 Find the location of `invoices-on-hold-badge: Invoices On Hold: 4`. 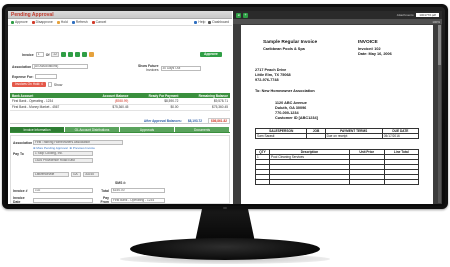

invoices-on-hold-badge: Invoices On Hold: 4 is located at coordinates (29, 84).